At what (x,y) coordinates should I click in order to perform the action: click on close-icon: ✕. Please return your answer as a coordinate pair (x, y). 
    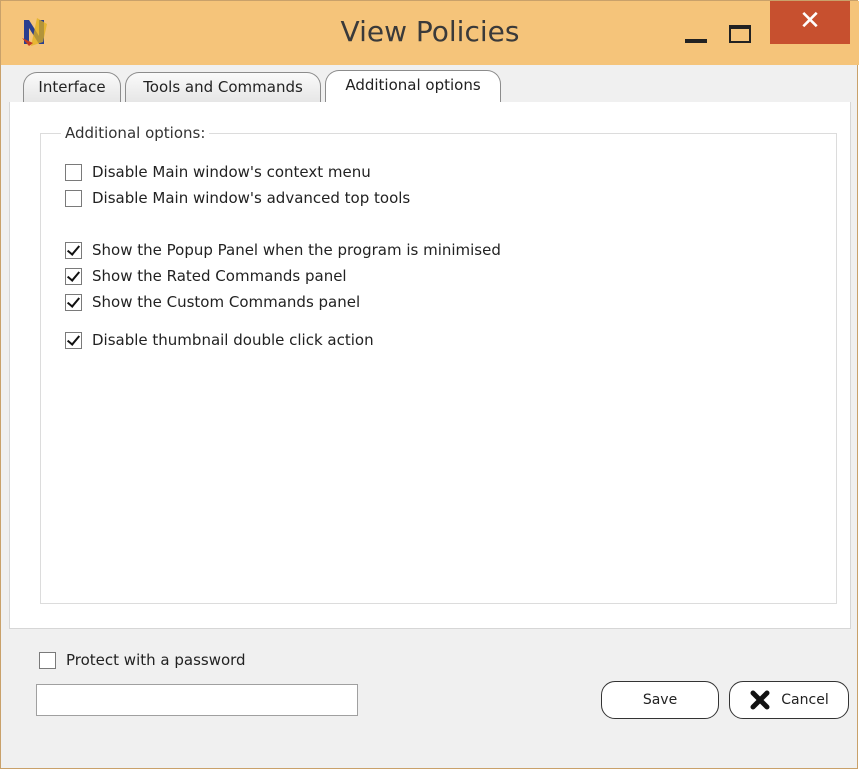
    Looking at the image, I should click on (810, 21).